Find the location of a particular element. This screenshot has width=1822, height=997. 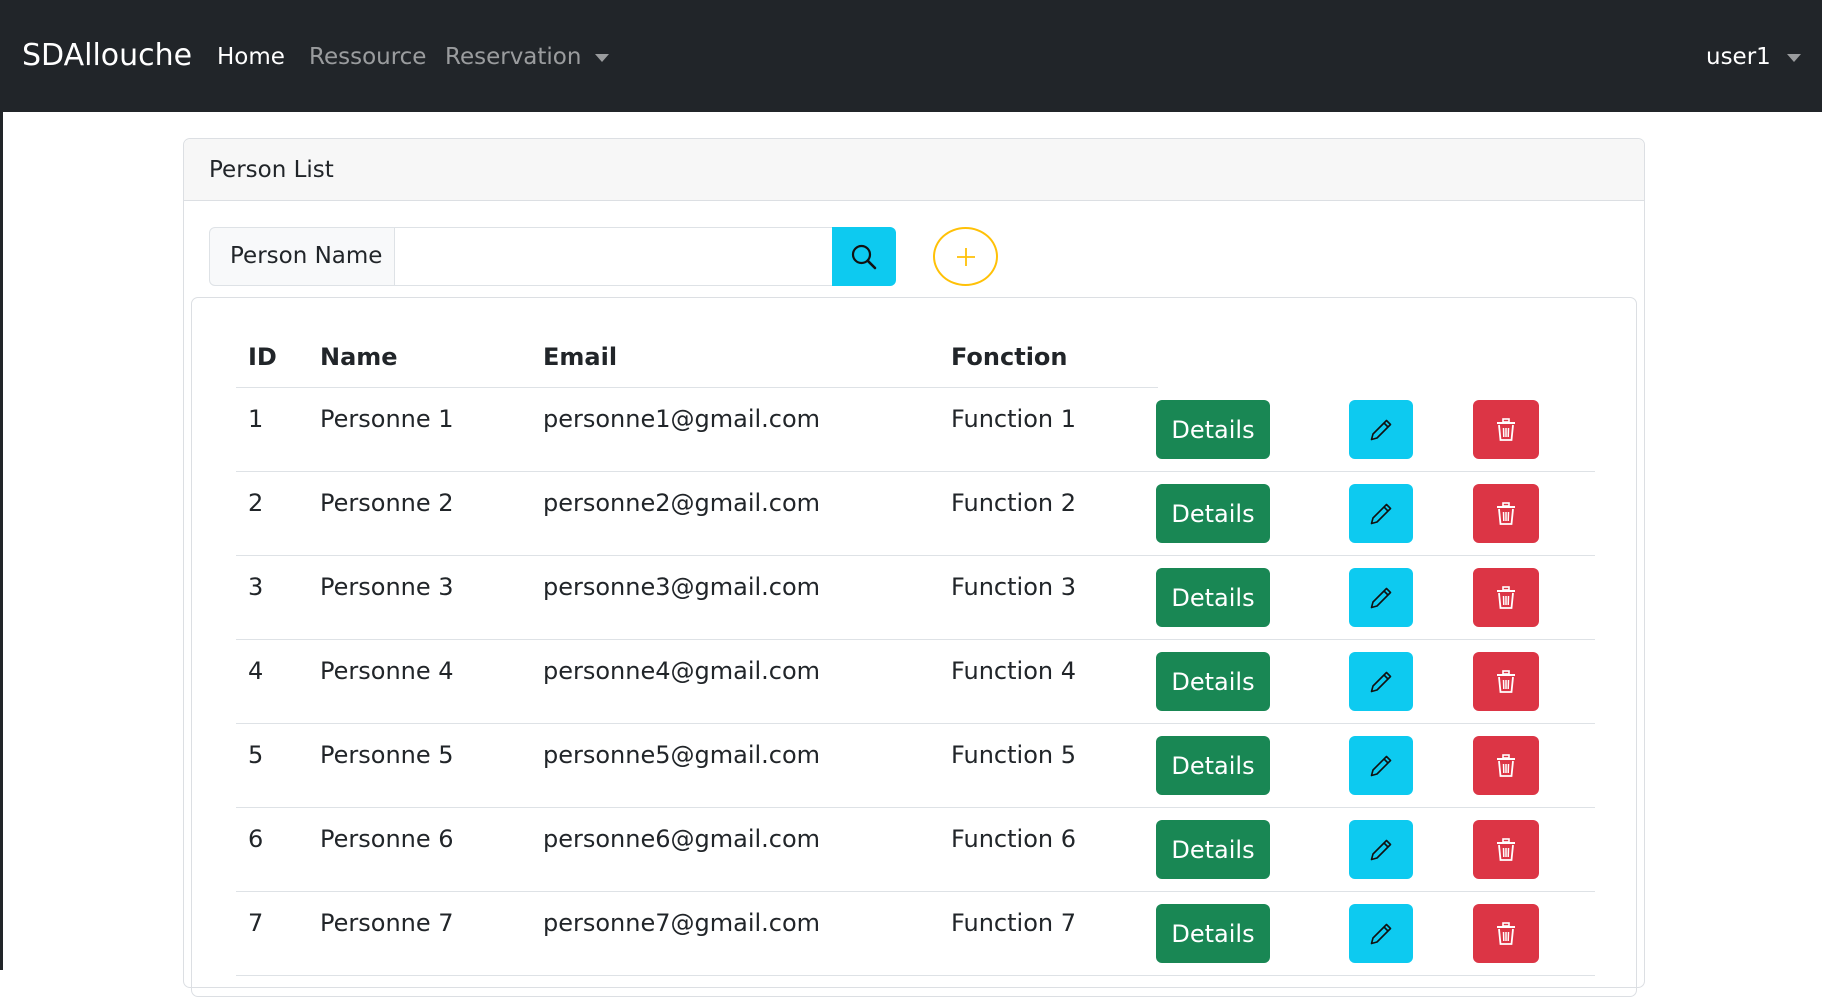

cell-name: Personne 2 is located at coordinates (387, 503).